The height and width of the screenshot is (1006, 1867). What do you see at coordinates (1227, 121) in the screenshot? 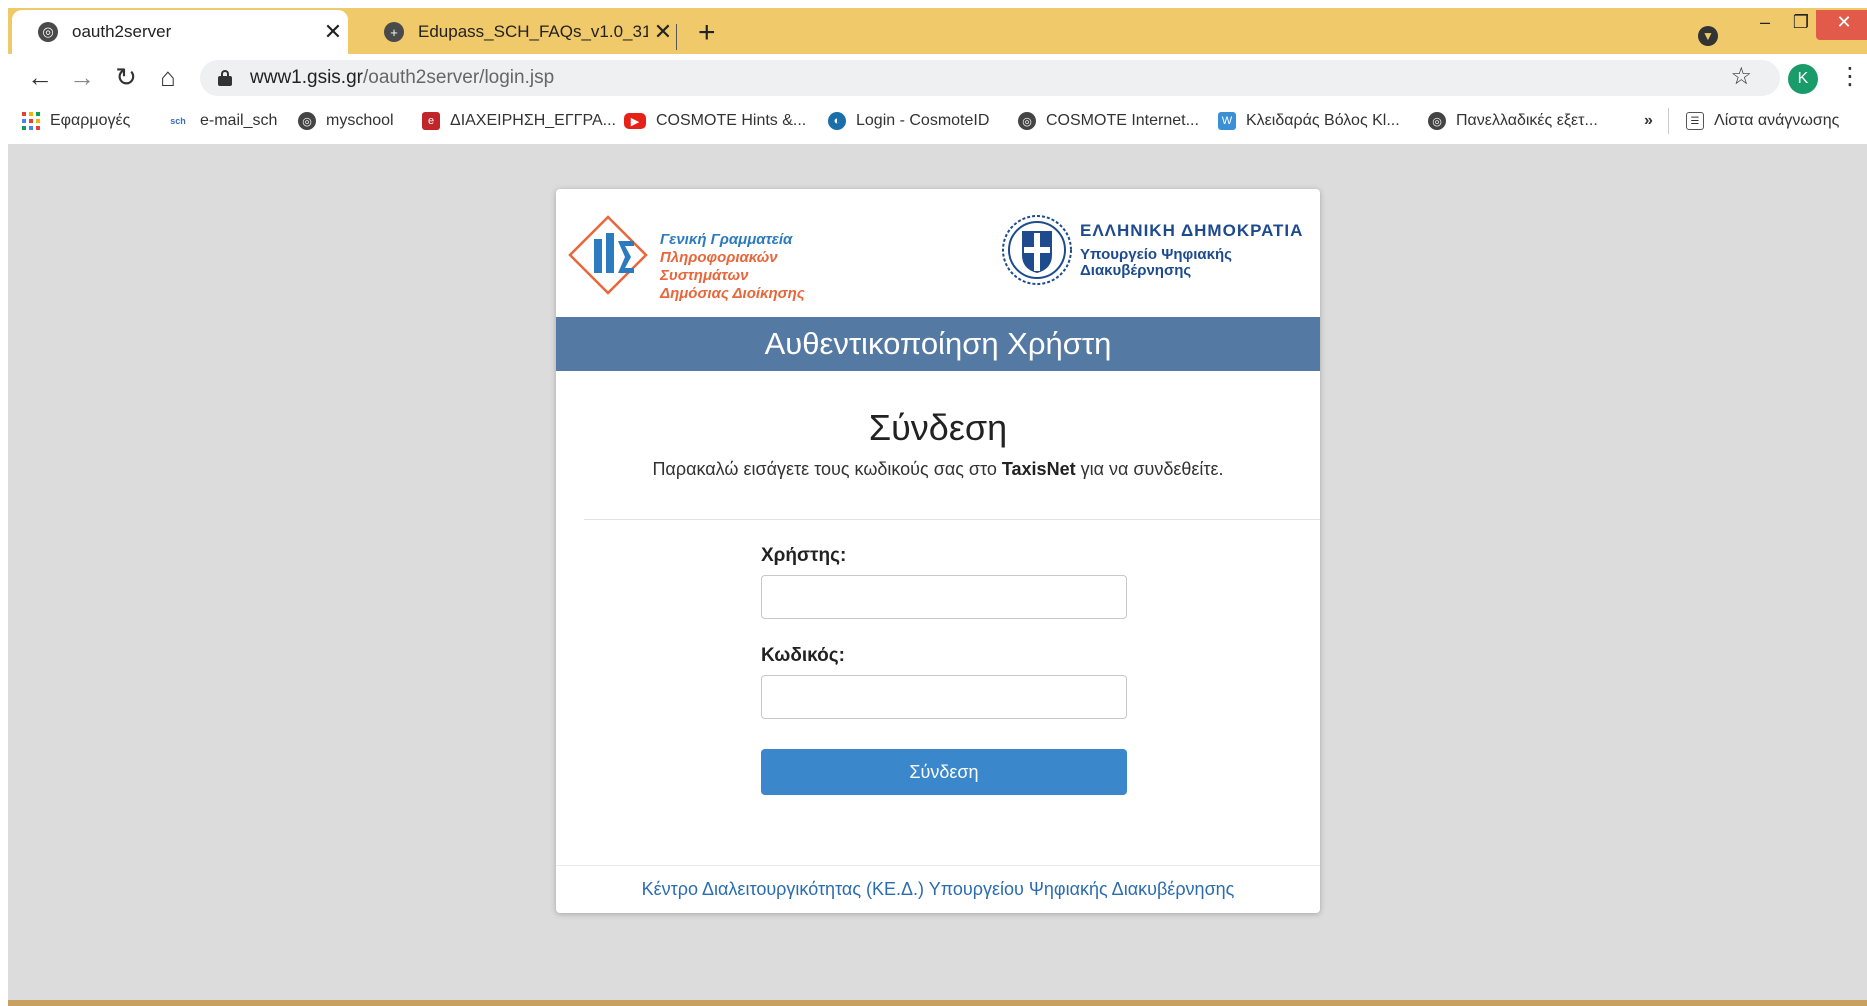
I see `w-icon: W` at bounding box center [1227, 121].